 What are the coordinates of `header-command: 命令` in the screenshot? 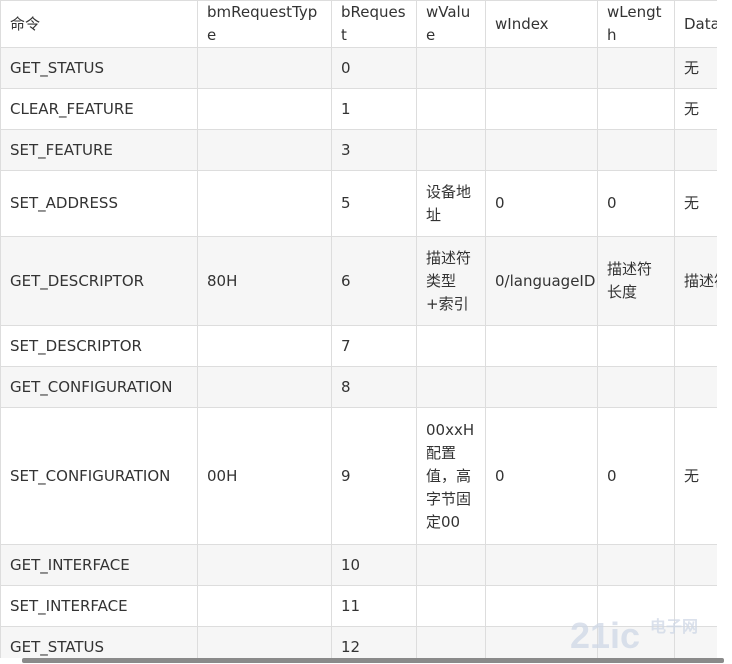 It's located at (99, 24).